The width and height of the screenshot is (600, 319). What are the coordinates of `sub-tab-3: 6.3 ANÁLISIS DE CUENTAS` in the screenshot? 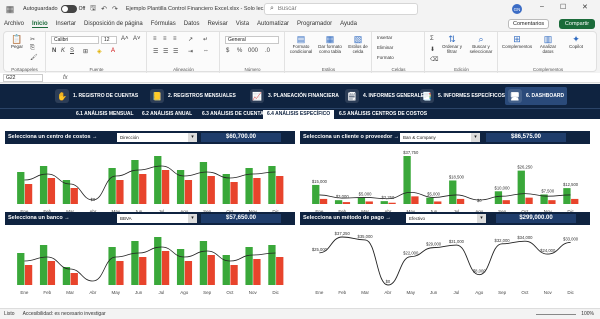 It's located at (234, 114).